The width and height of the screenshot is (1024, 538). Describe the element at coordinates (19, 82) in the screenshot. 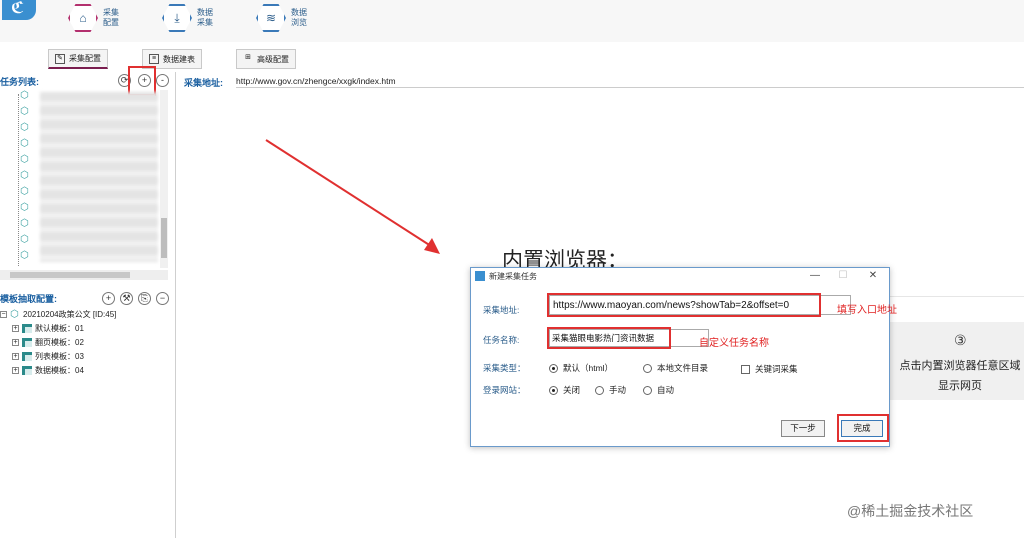

I see `task-list-title: 任务列表:` at that location.